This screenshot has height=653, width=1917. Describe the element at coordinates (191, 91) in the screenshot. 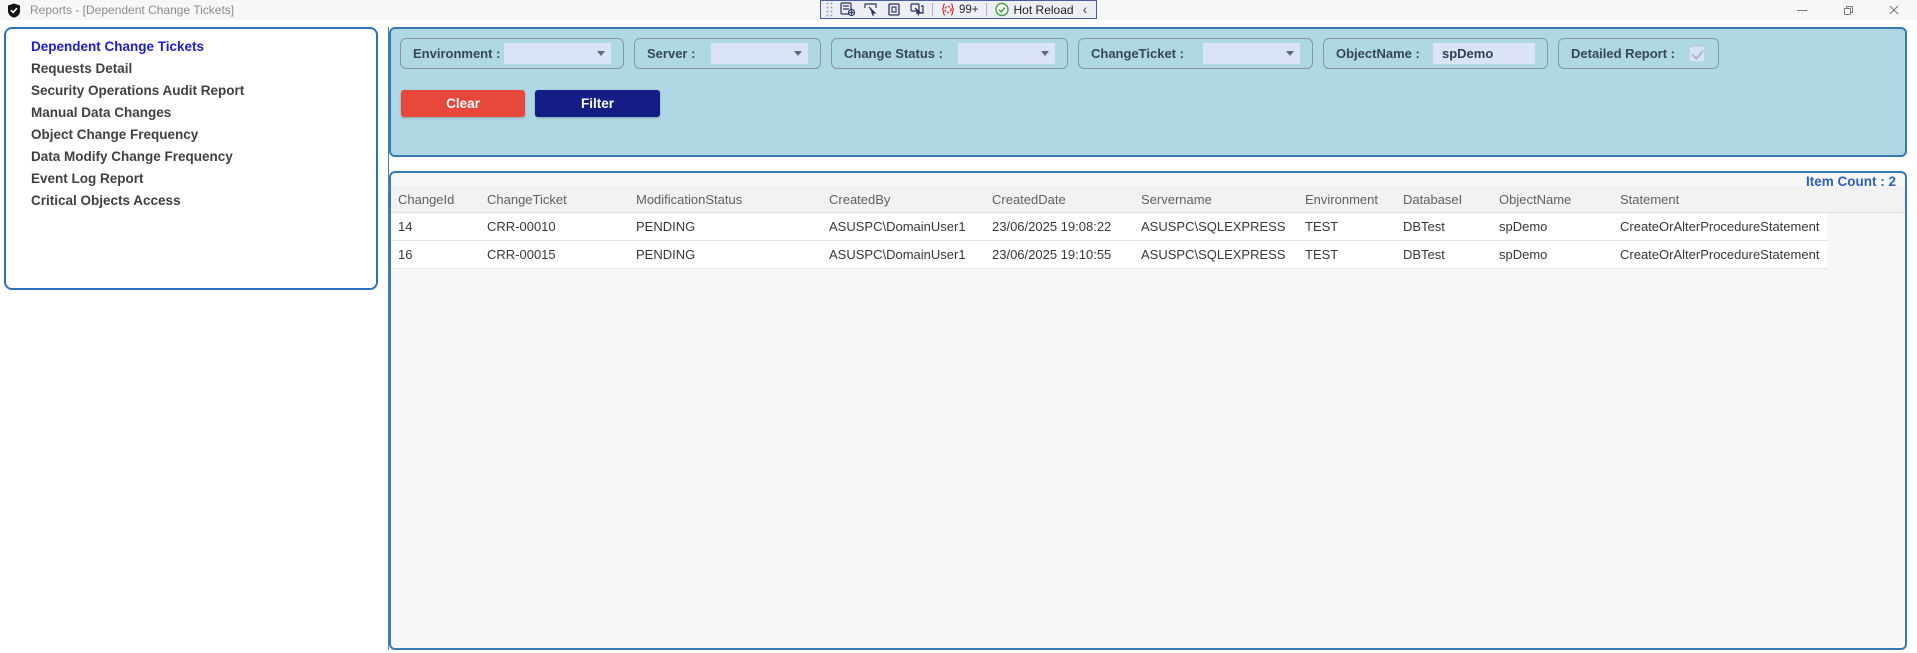

I see `sidebar-item-security-operations-audit-report: Security Operations Audit Report` at that location.